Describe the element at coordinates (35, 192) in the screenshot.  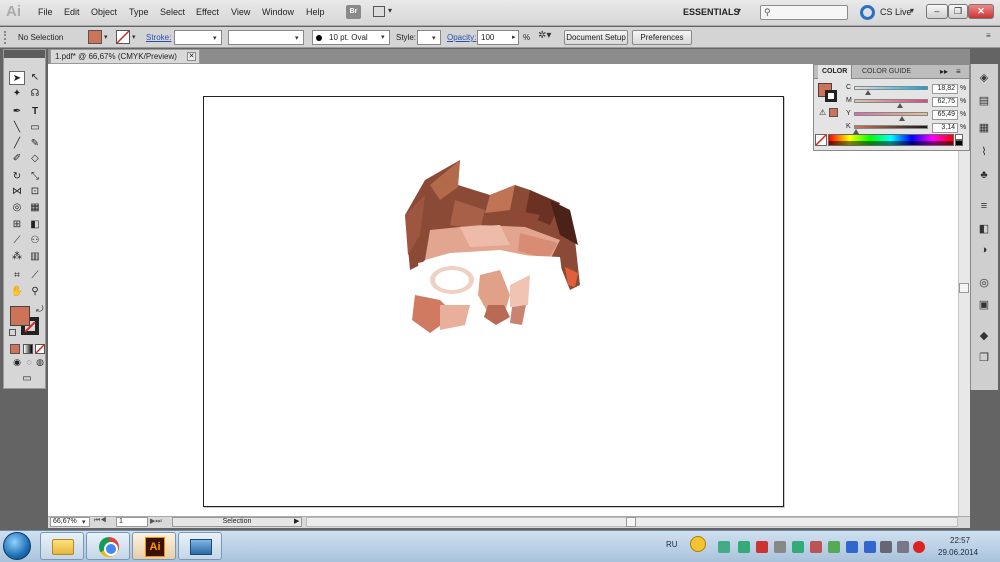
I see `free-transform-tool-icon: ⊡` at that location.